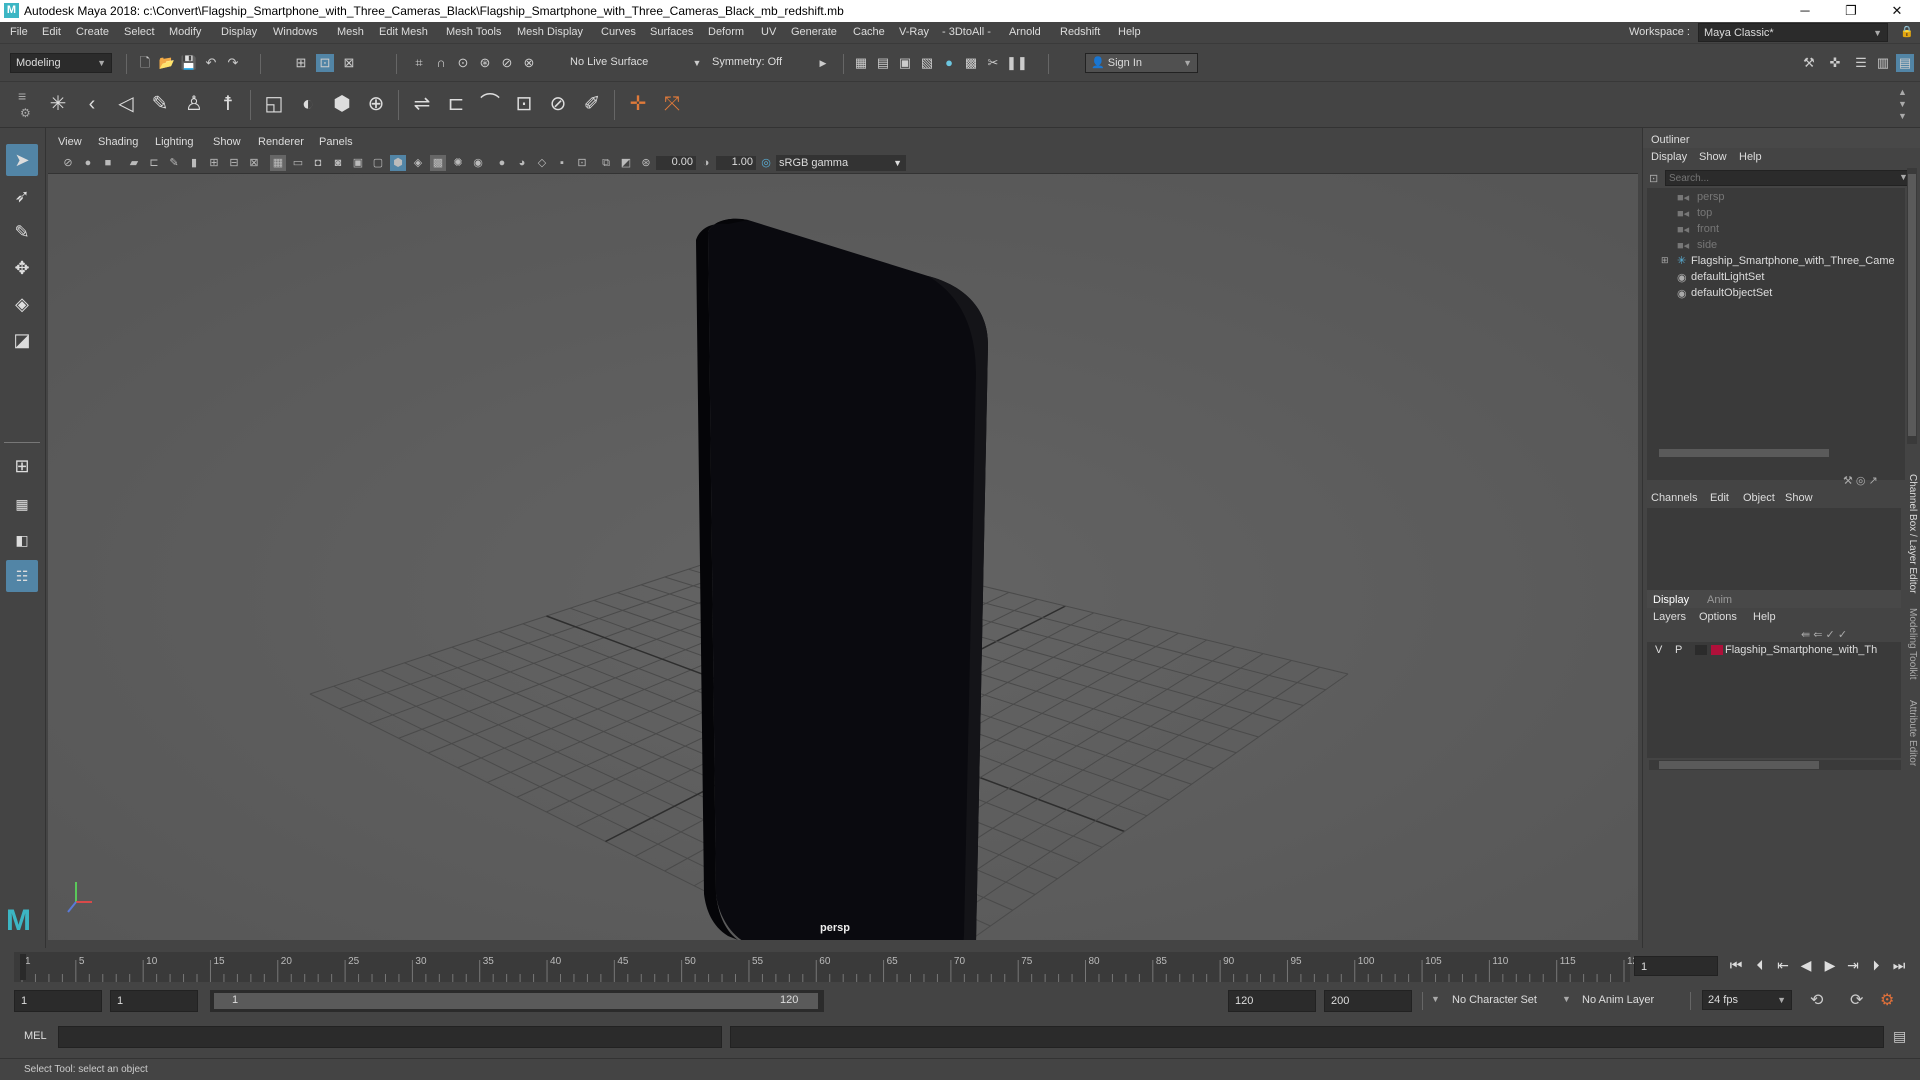 The width and height of the screenshot is (1920, 1080). What do you see at coordinates (70, 142) in the screenshot?
I see `viewport-menu-view: View` at bounding box center [70, 142].